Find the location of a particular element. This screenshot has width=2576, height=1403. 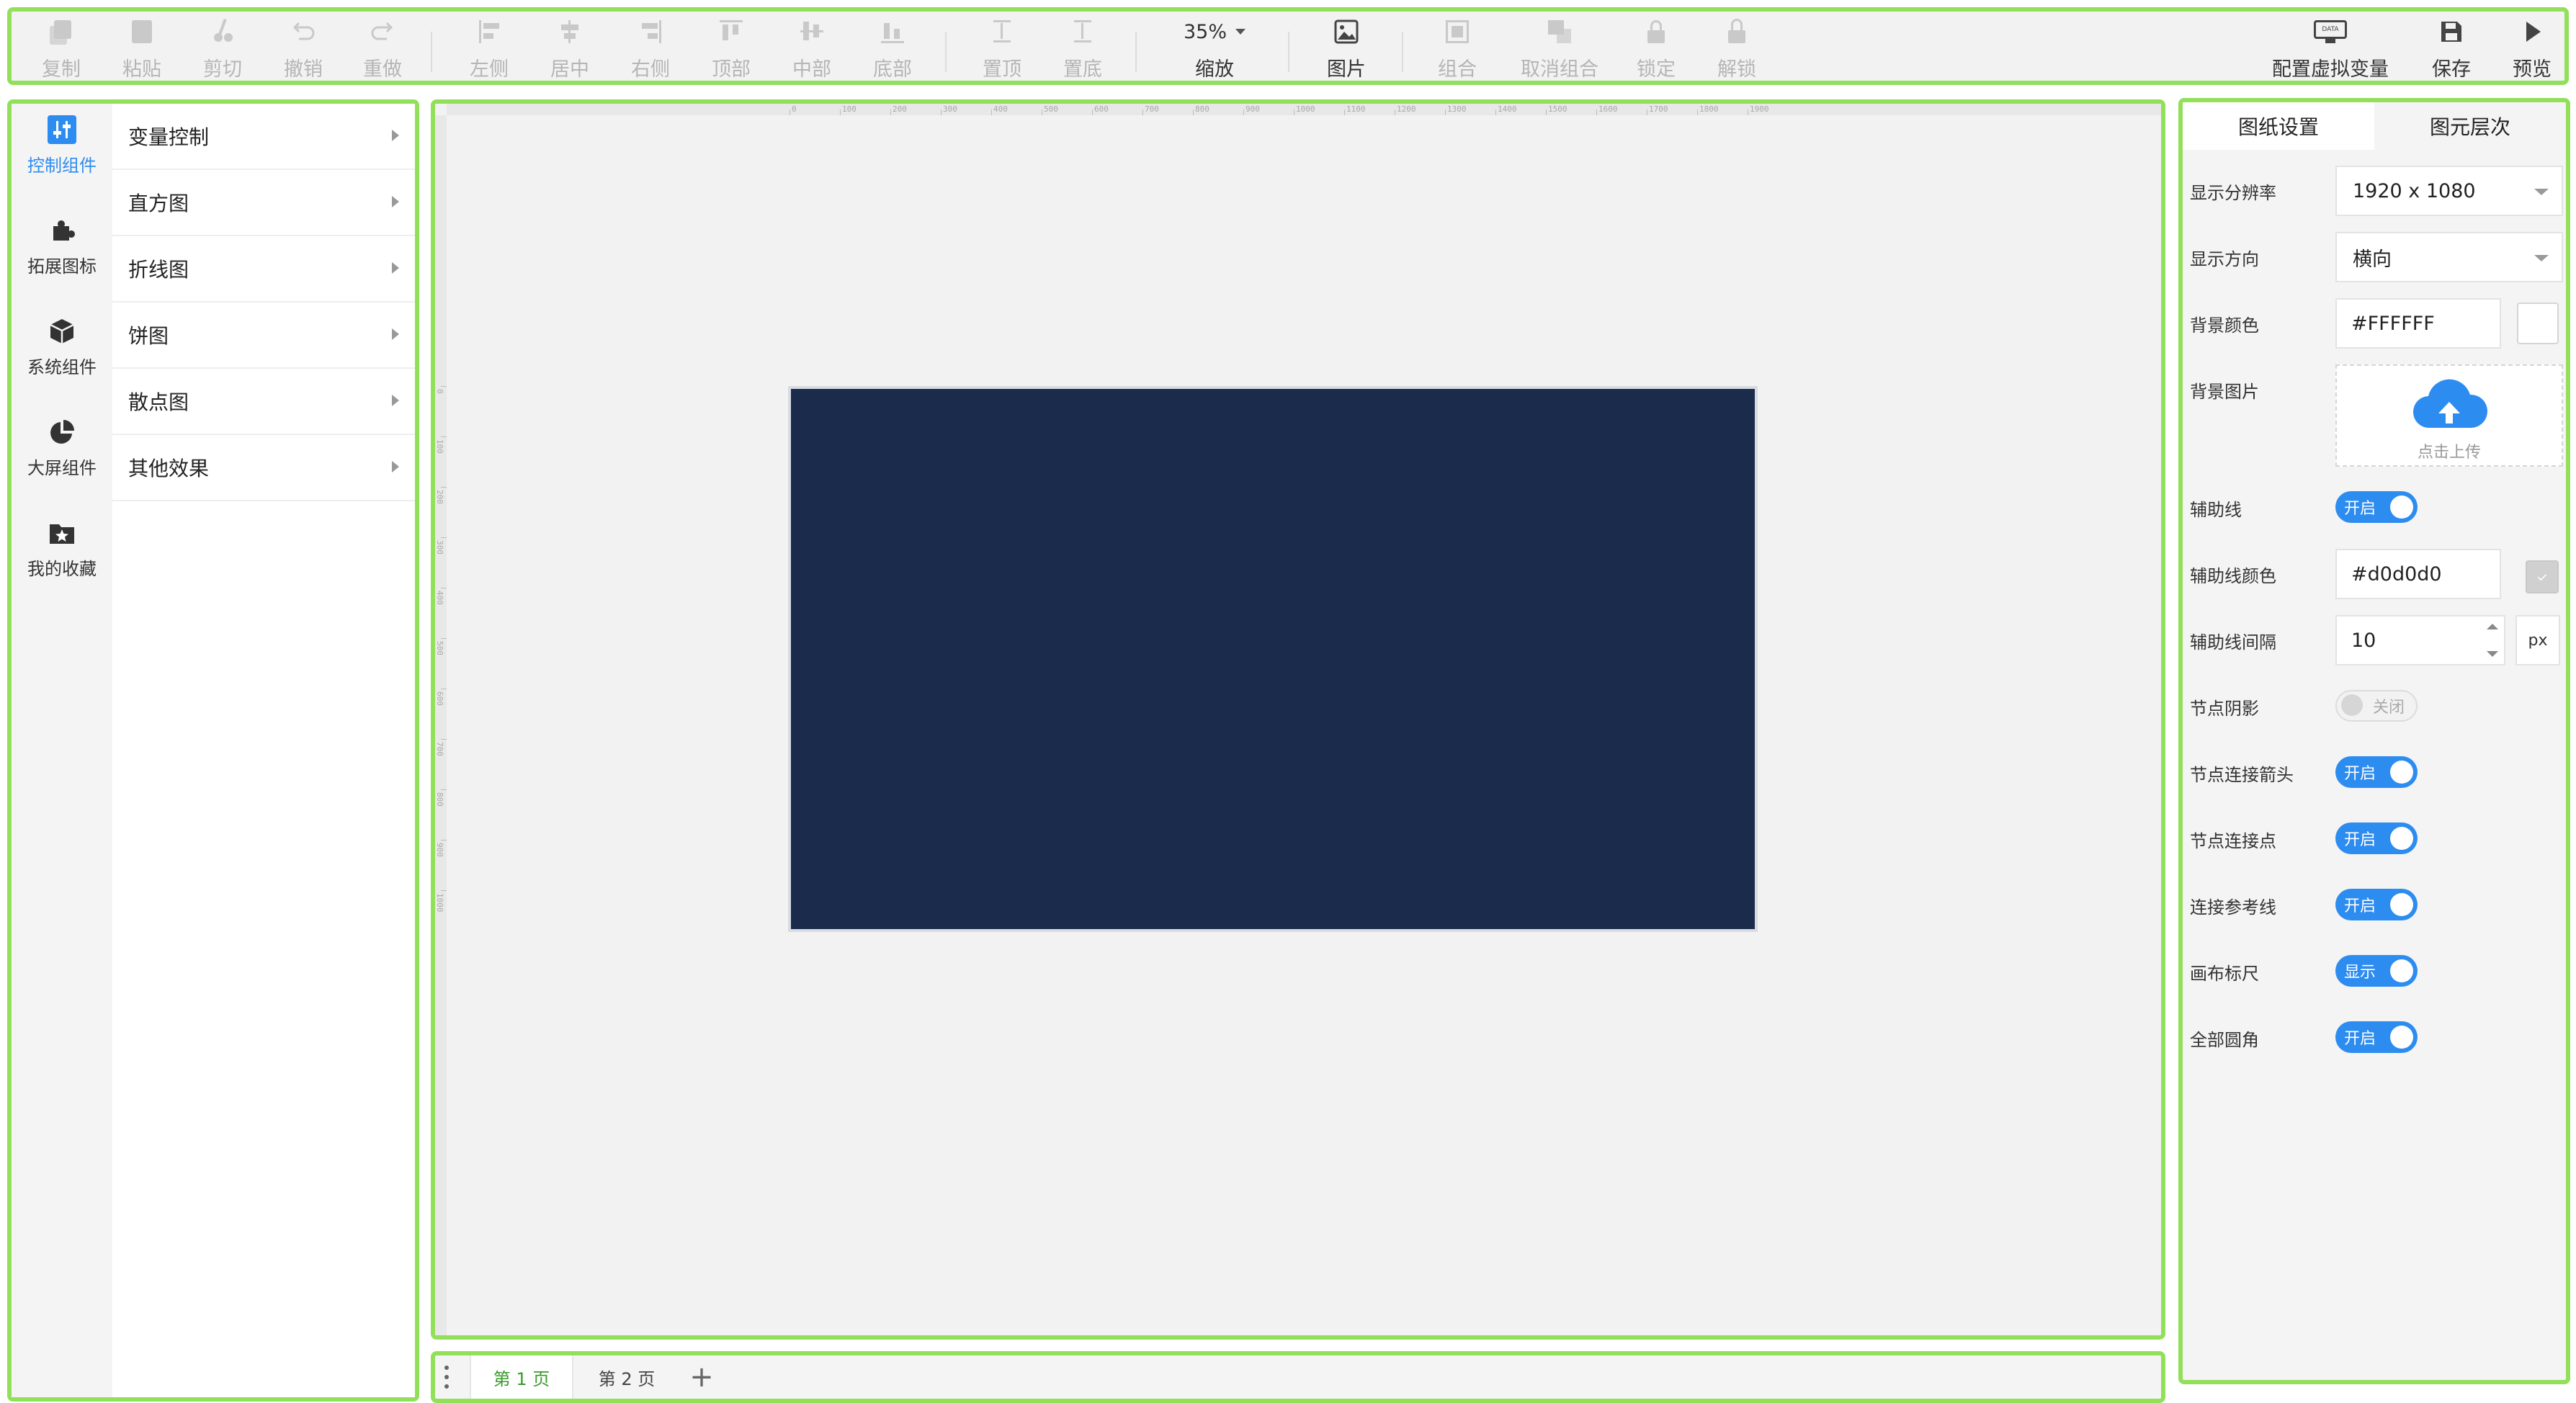

page-tab-2: 第 2 页 is located at coordinates (627, 1377).